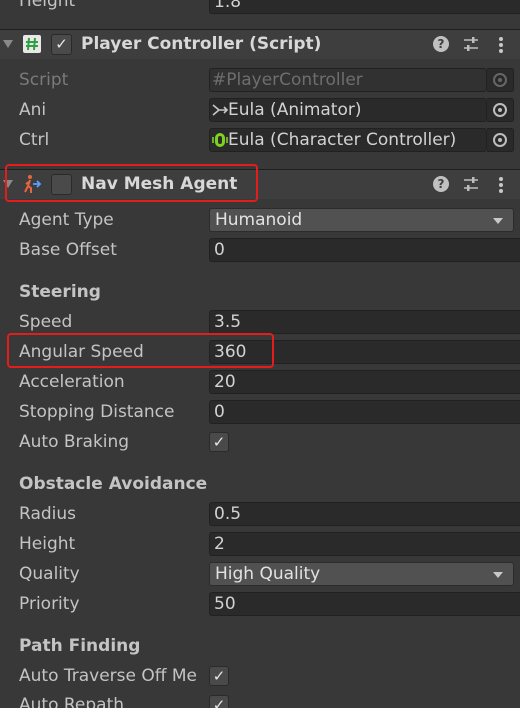  What do you see at coordinates (364, 7) in the screenshot?
I see `transform-height-field: 1.8` at bounding box center [364, 7].